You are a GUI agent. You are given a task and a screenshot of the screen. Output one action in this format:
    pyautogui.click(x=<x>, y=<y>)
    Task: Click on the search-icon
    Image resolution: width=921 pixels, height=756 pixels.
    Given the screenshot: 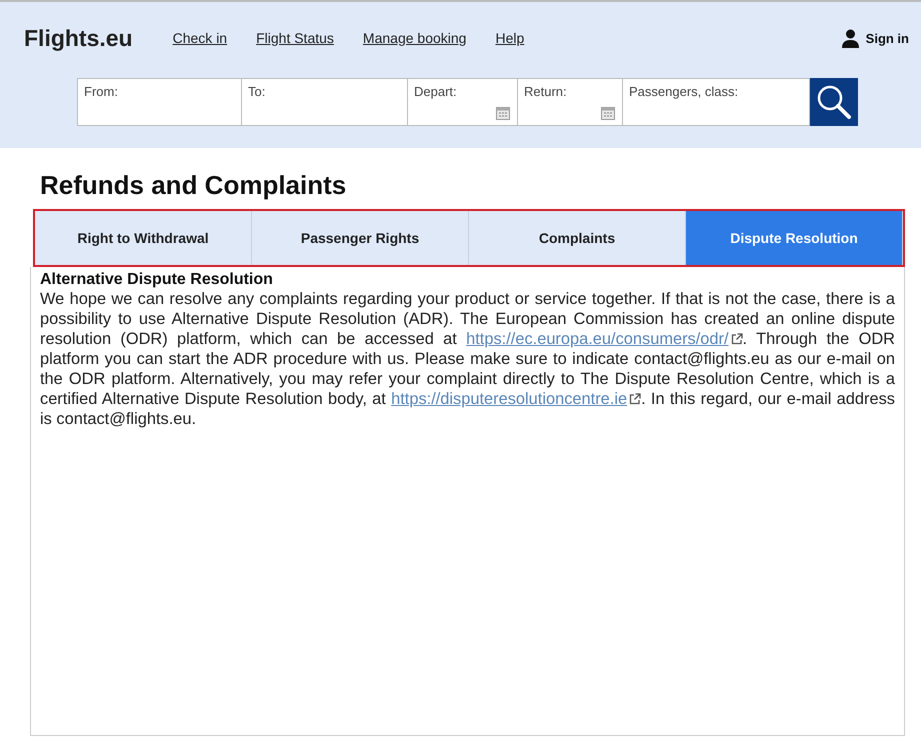 What is the action you would take?
    pyautogui.click(x=834, y=102)
    